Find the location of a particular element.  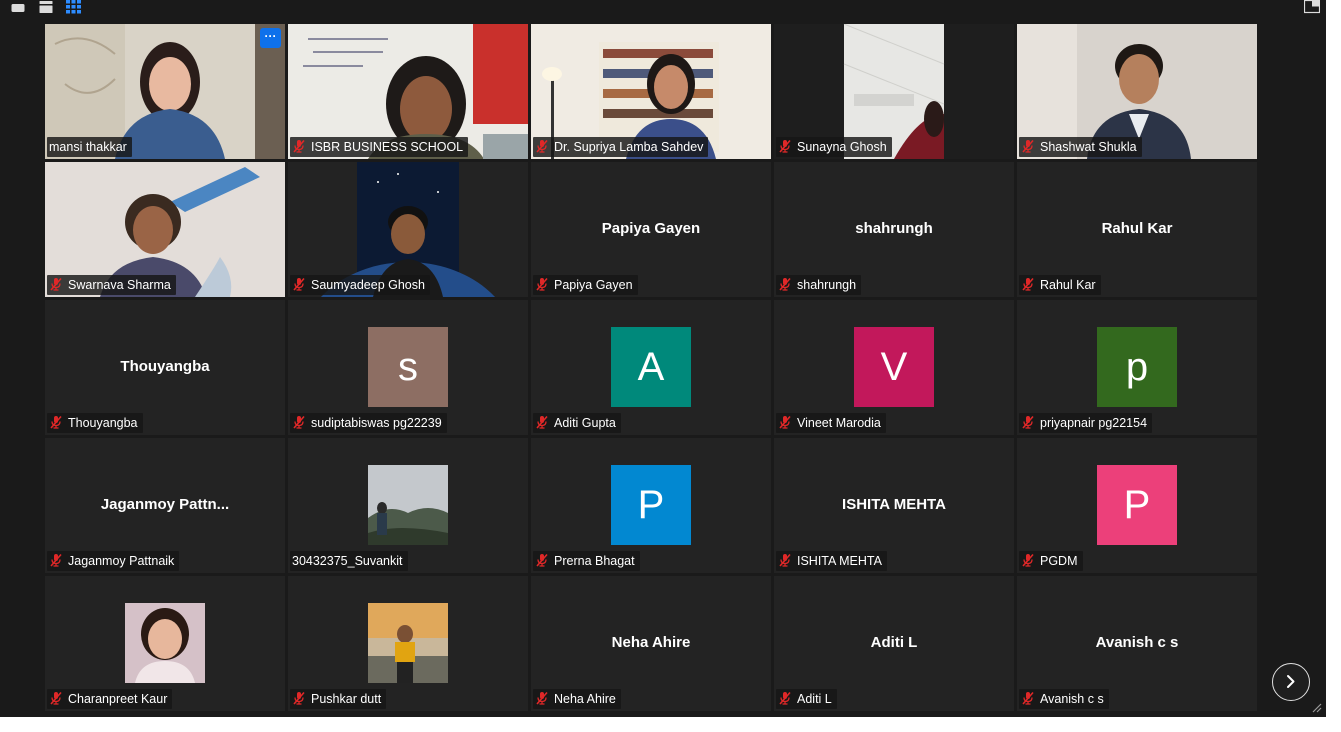

next-page-button is located at coordinates (1291, 682).